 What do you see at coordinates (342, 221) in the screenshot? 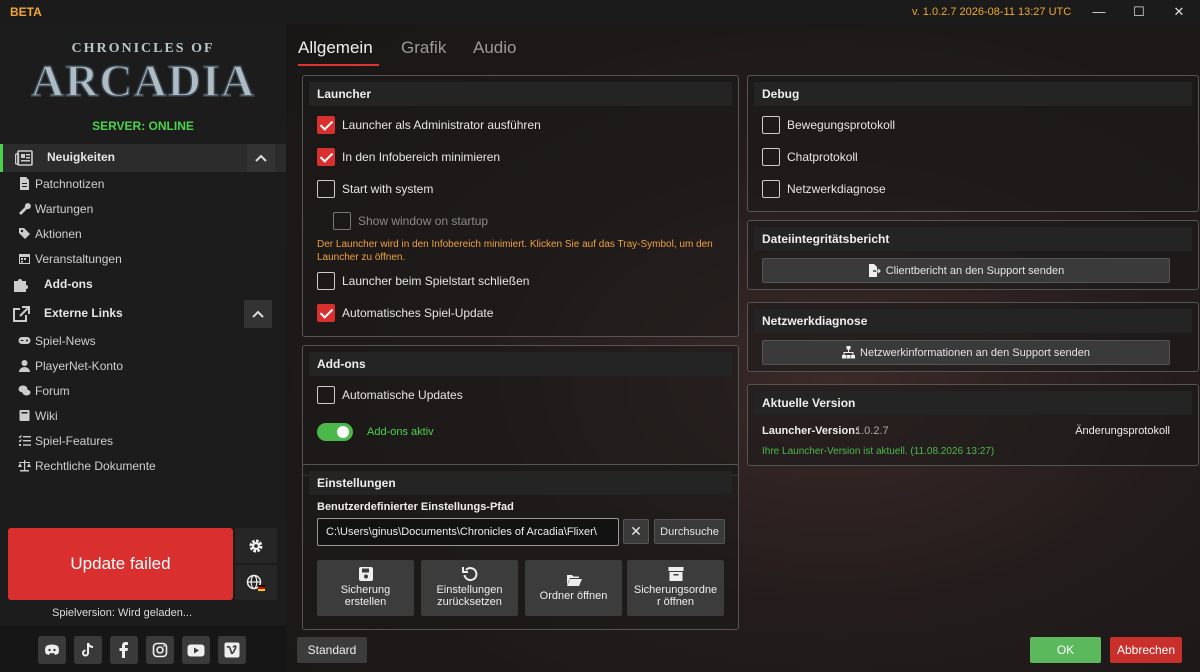
I see `show-window-checkbox` at bounding box center [342, 221].